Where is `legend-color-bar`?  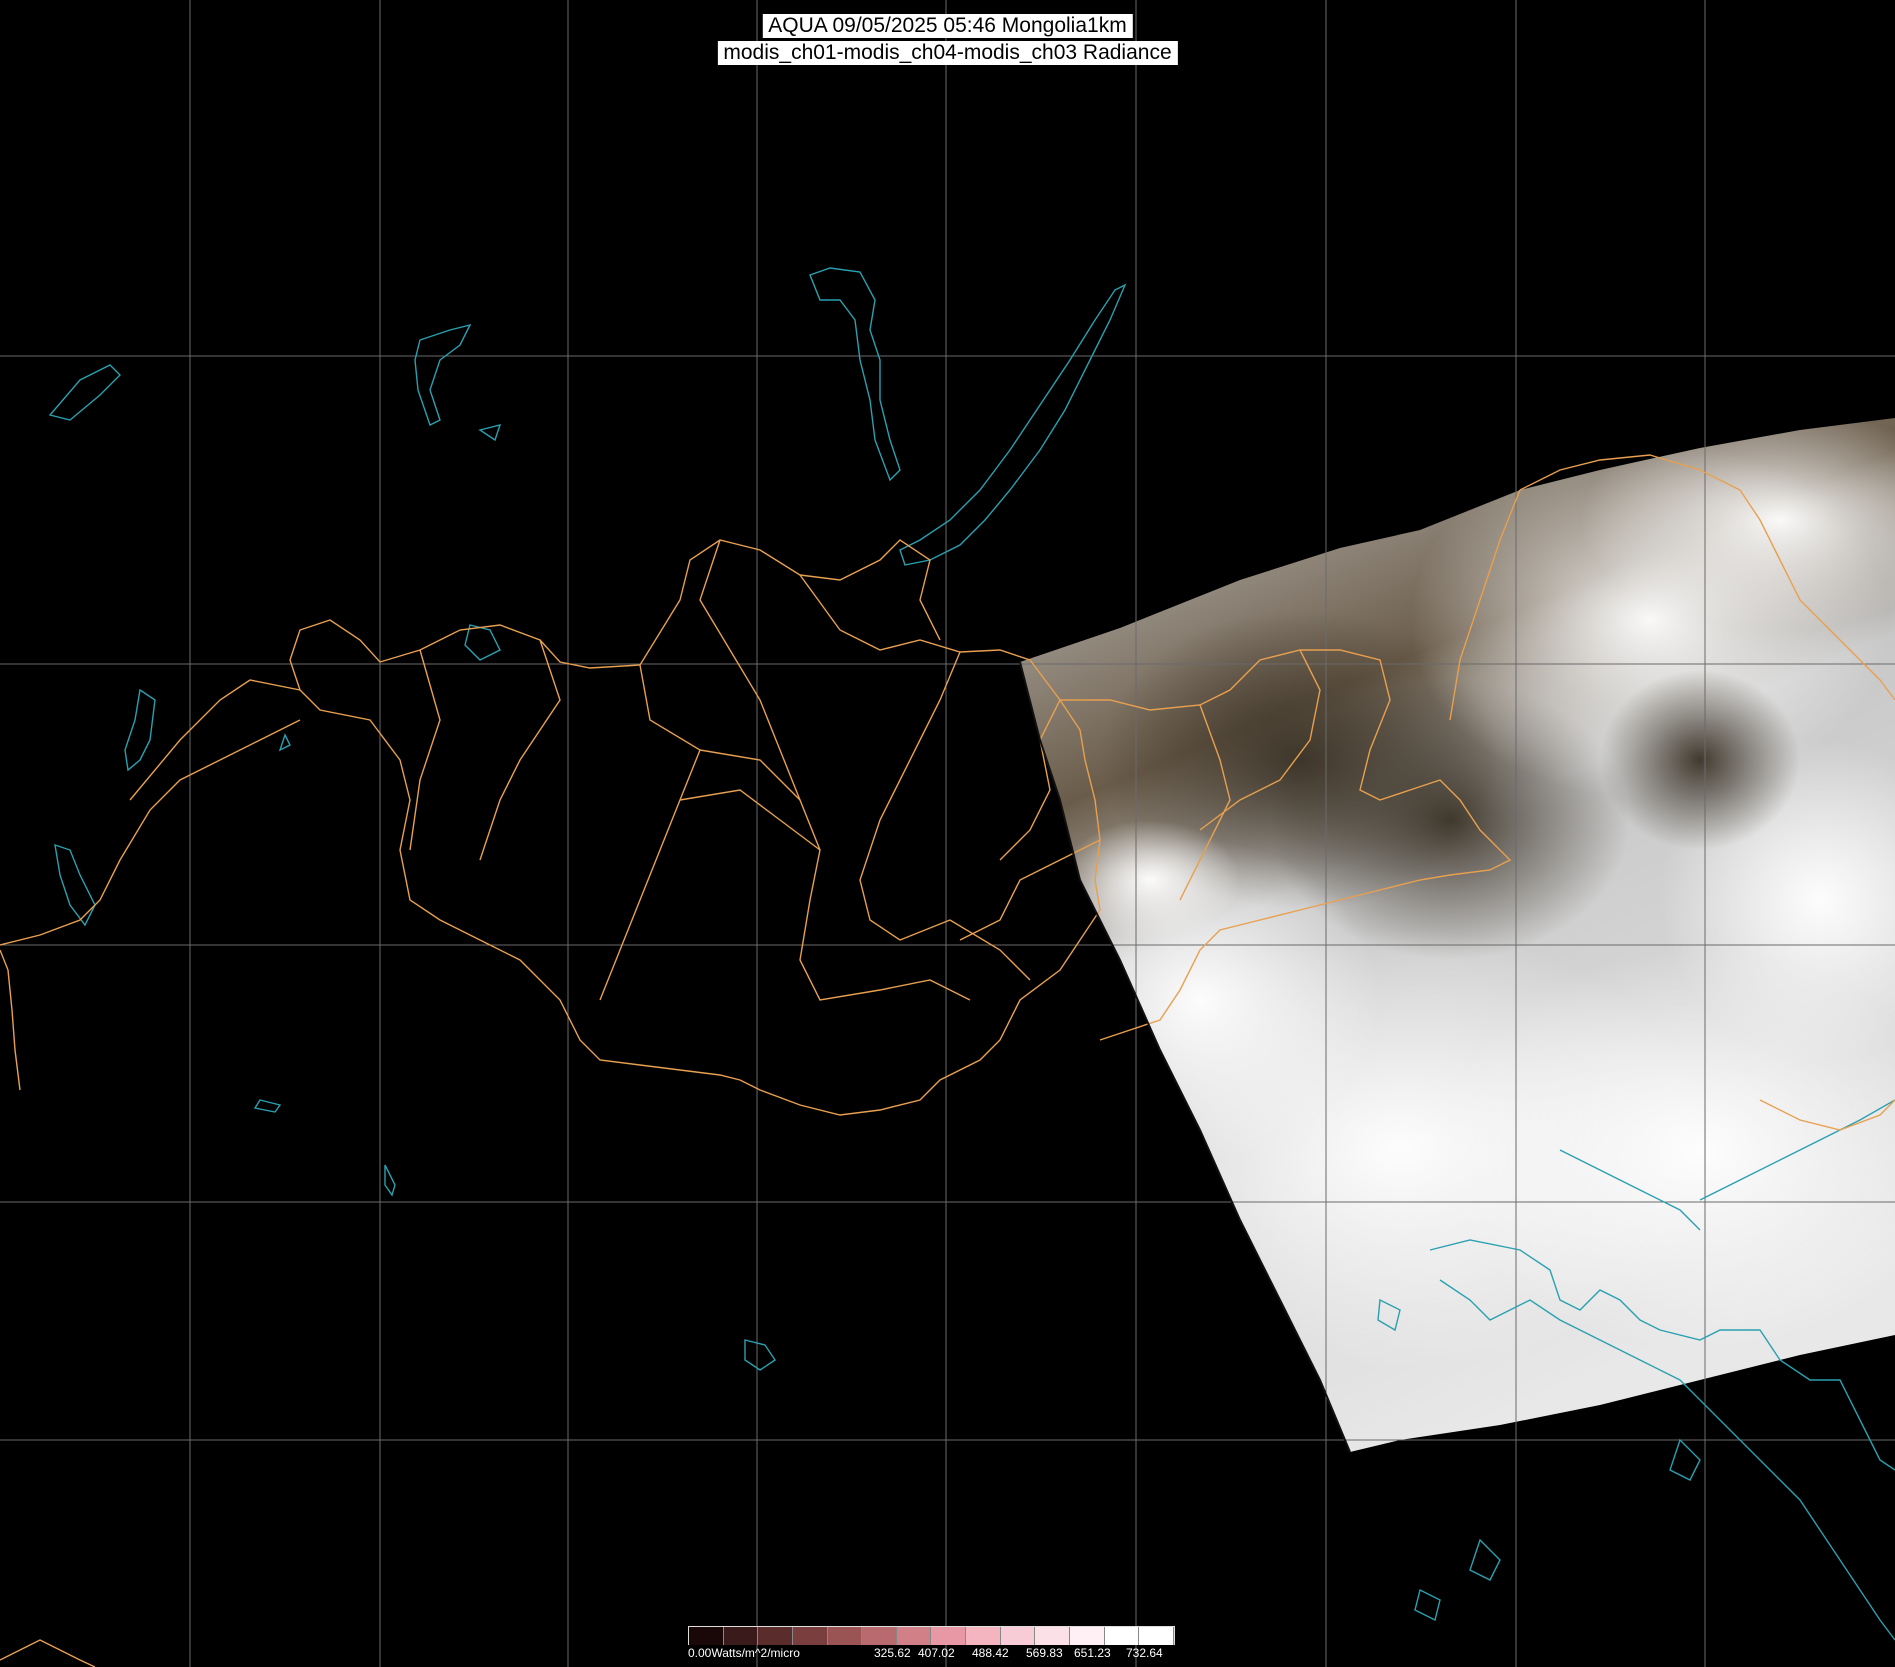
legend-color-bar is located at coordinates (931, 1635).